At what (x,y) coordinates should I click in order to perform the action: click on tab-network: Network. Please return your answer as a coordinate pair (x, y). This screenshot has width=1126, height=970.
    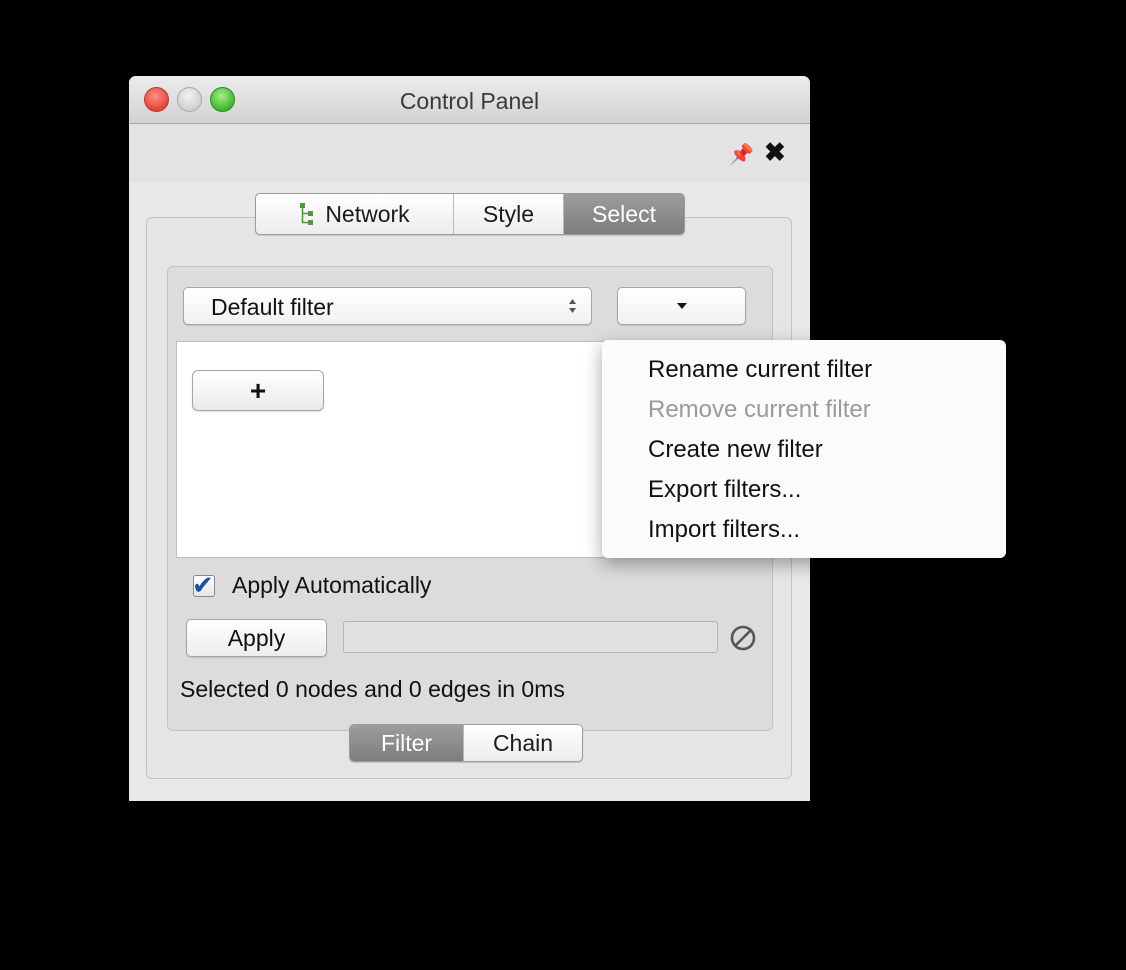
    Looking at the image, I should click on (355, 214).